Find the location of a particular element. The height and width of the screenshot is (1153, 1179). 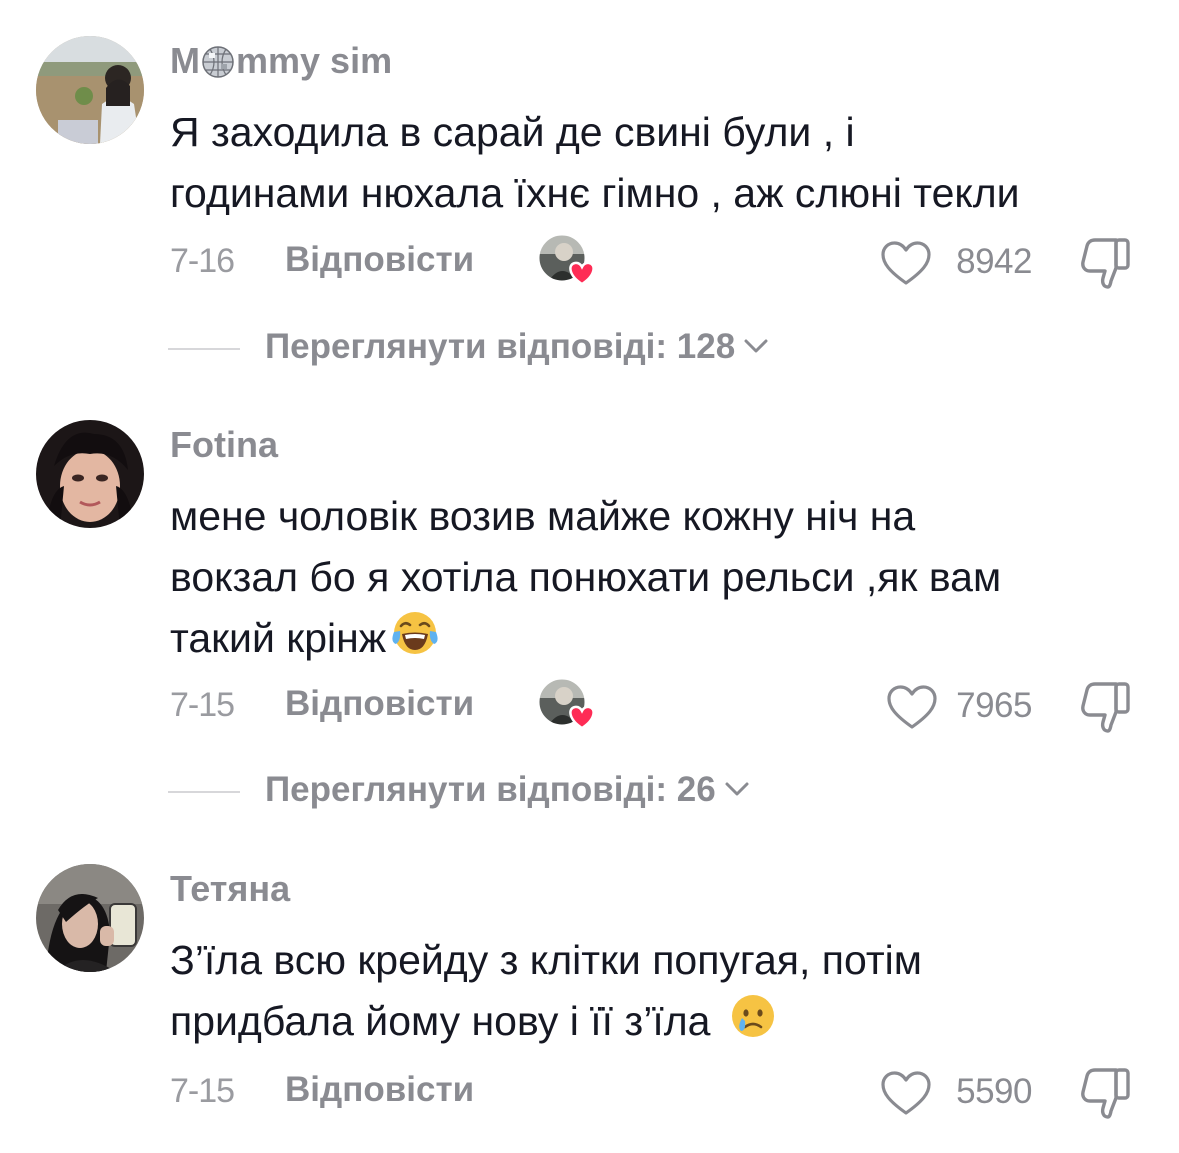

comment-actions: 7-16 Відповісти 8942 is located at coordinates (589, 264).